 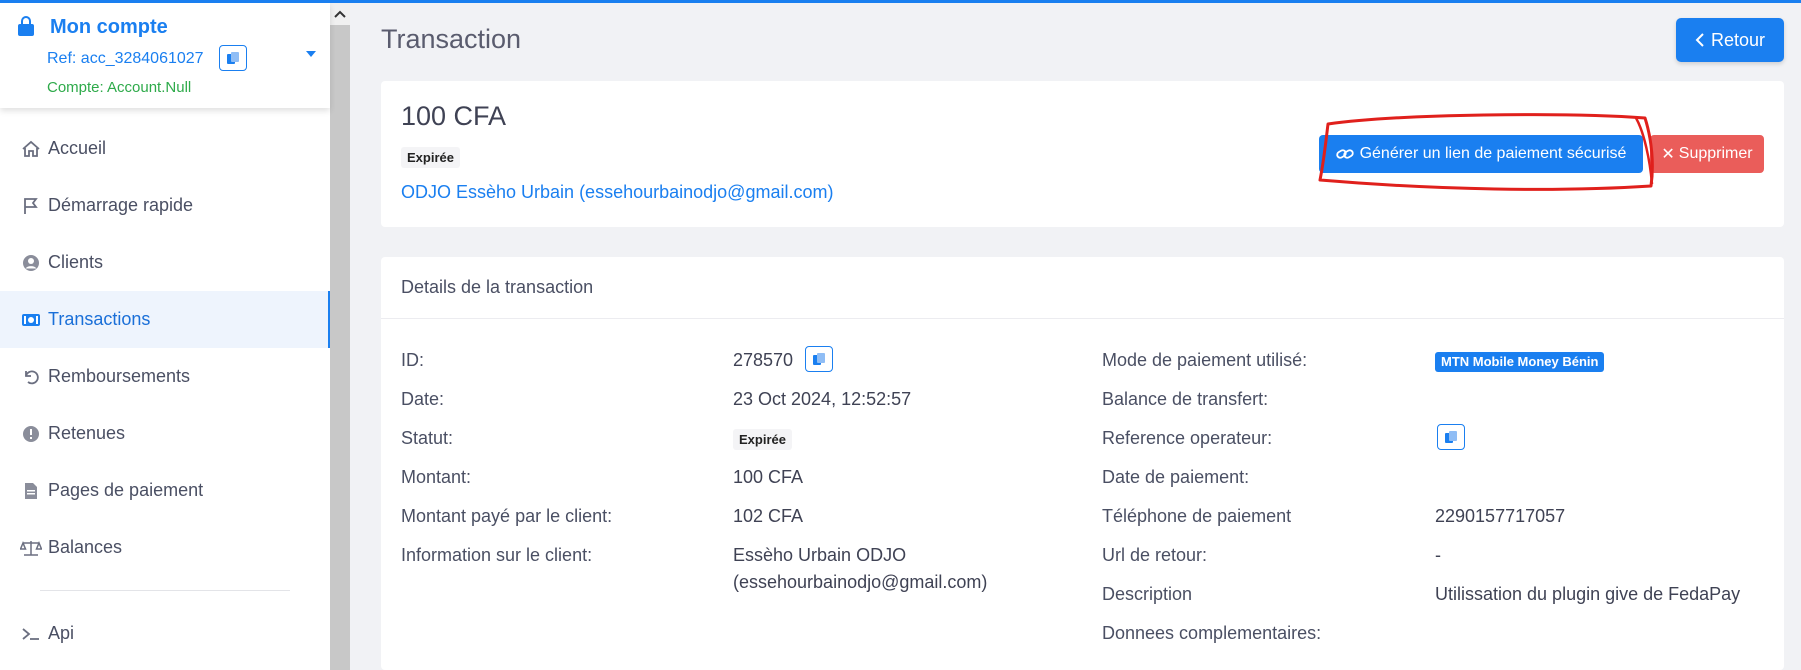 I want to click on sidebar-item-label: Balances, so click(x=85, y=547).